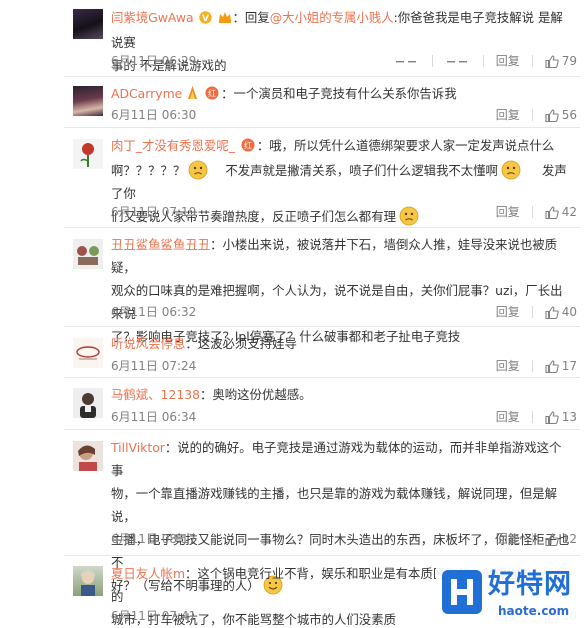  I want to click on like-button: 17, so click(561, 366).